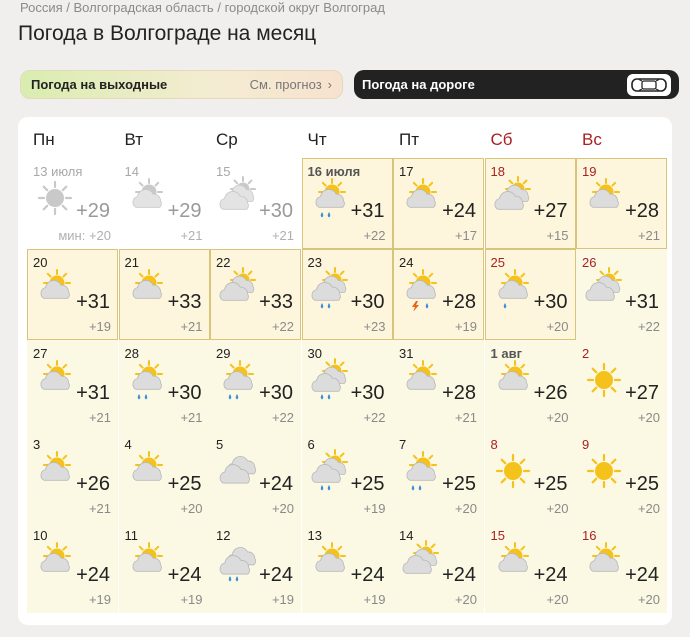  Describe the element at coordinates (72, 203) in the screenshot. I see `day-cell: 13 июля +29 мин: +20` at that location.